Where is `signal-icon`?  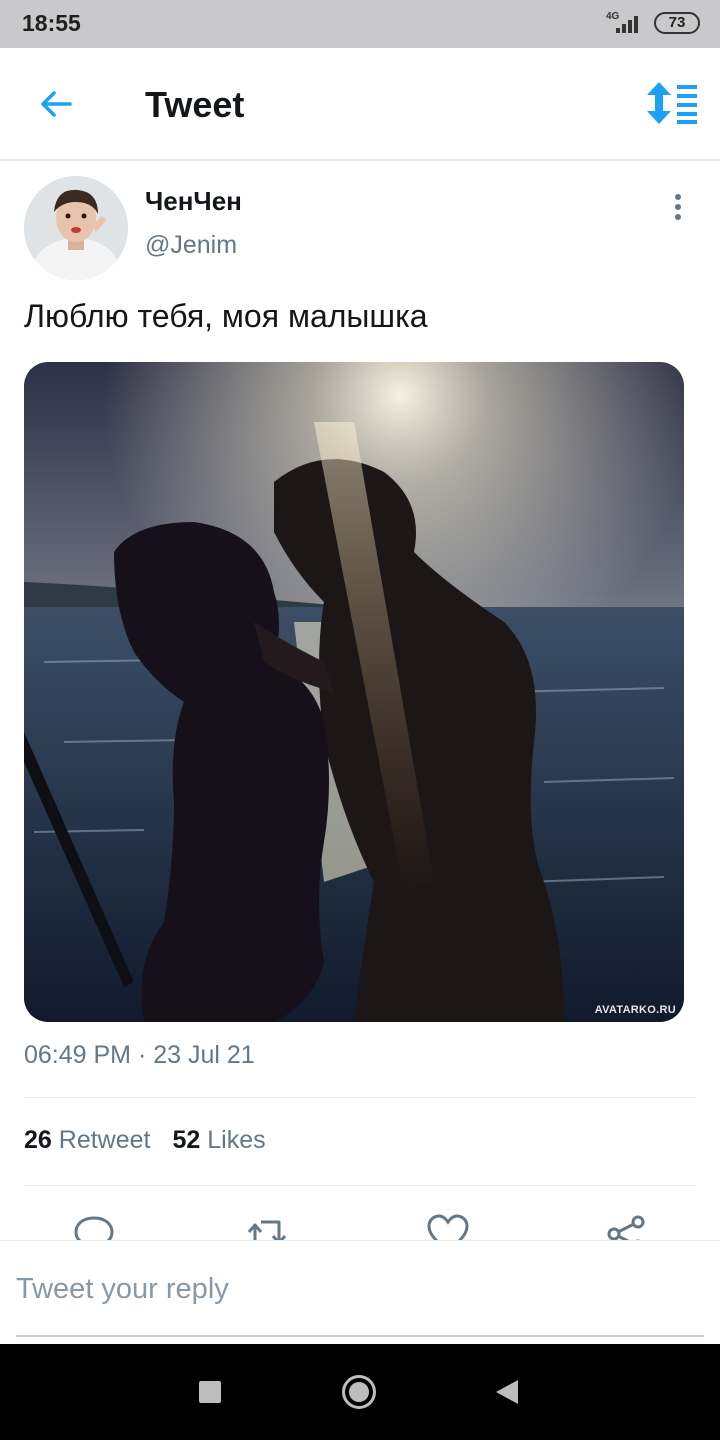
signal-icon is located at coordinates (627, 24).